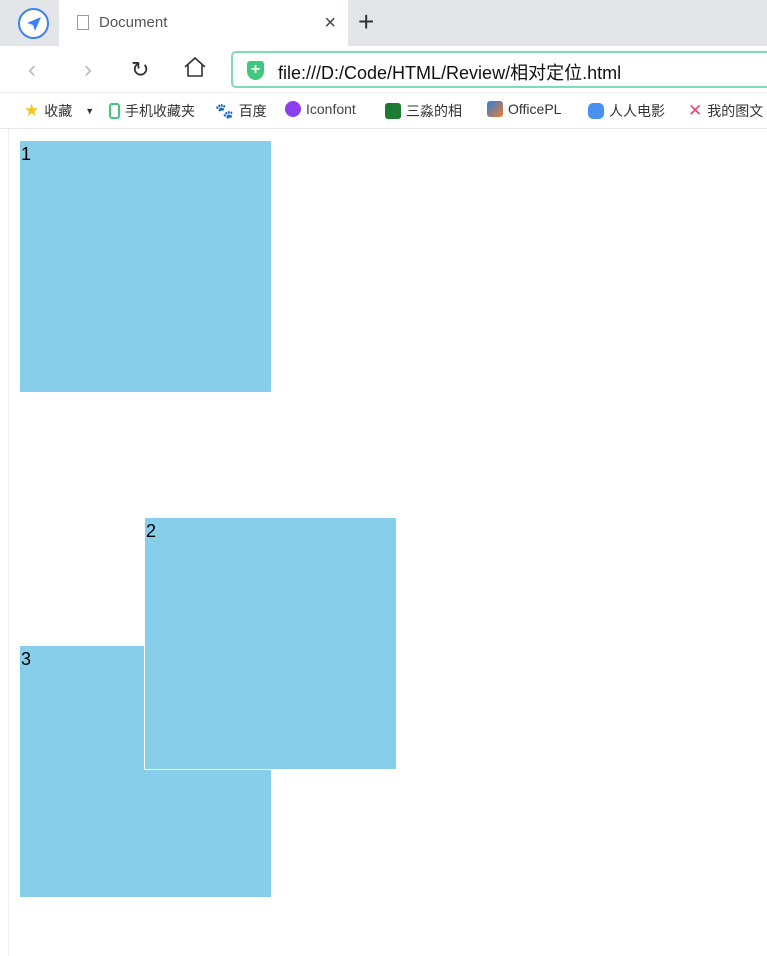  What do you see at coordinates (725, 111) in the screenshot?
I see `bookmark-mytuwen: ✕ 我的图文` at bounding box center [725, 111].